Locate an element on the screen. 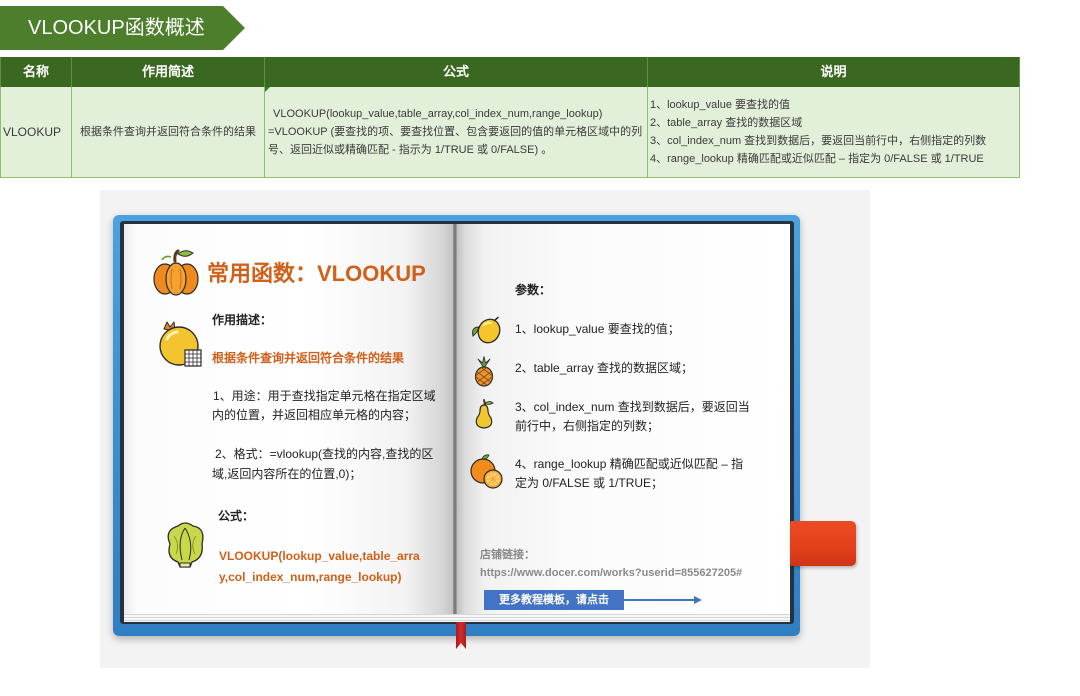 This screenshot has height=696, width=1080. cell-name: VLOOKUP is located at coordinates (36, 132).